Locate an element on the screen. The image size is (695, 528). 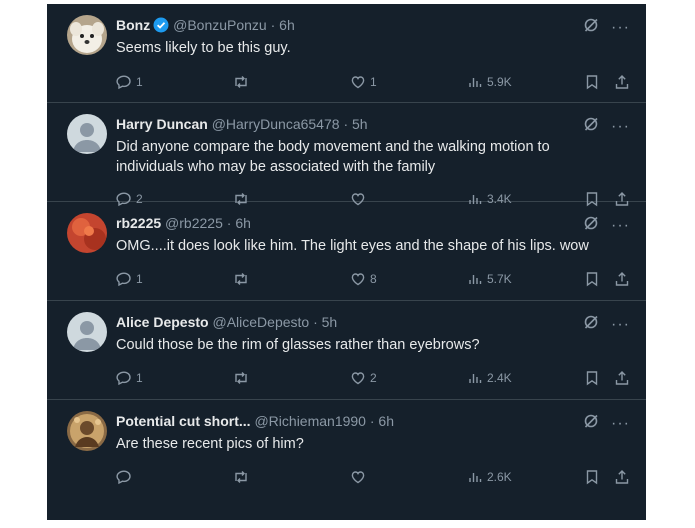
like-button: 1 is located at coordinates (363, 82).